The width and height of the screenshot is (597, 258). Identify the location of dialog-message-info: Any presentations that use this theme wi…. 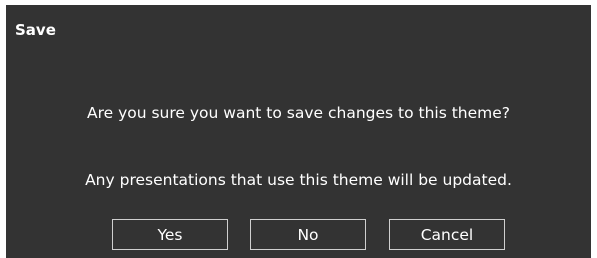
(298, 180).